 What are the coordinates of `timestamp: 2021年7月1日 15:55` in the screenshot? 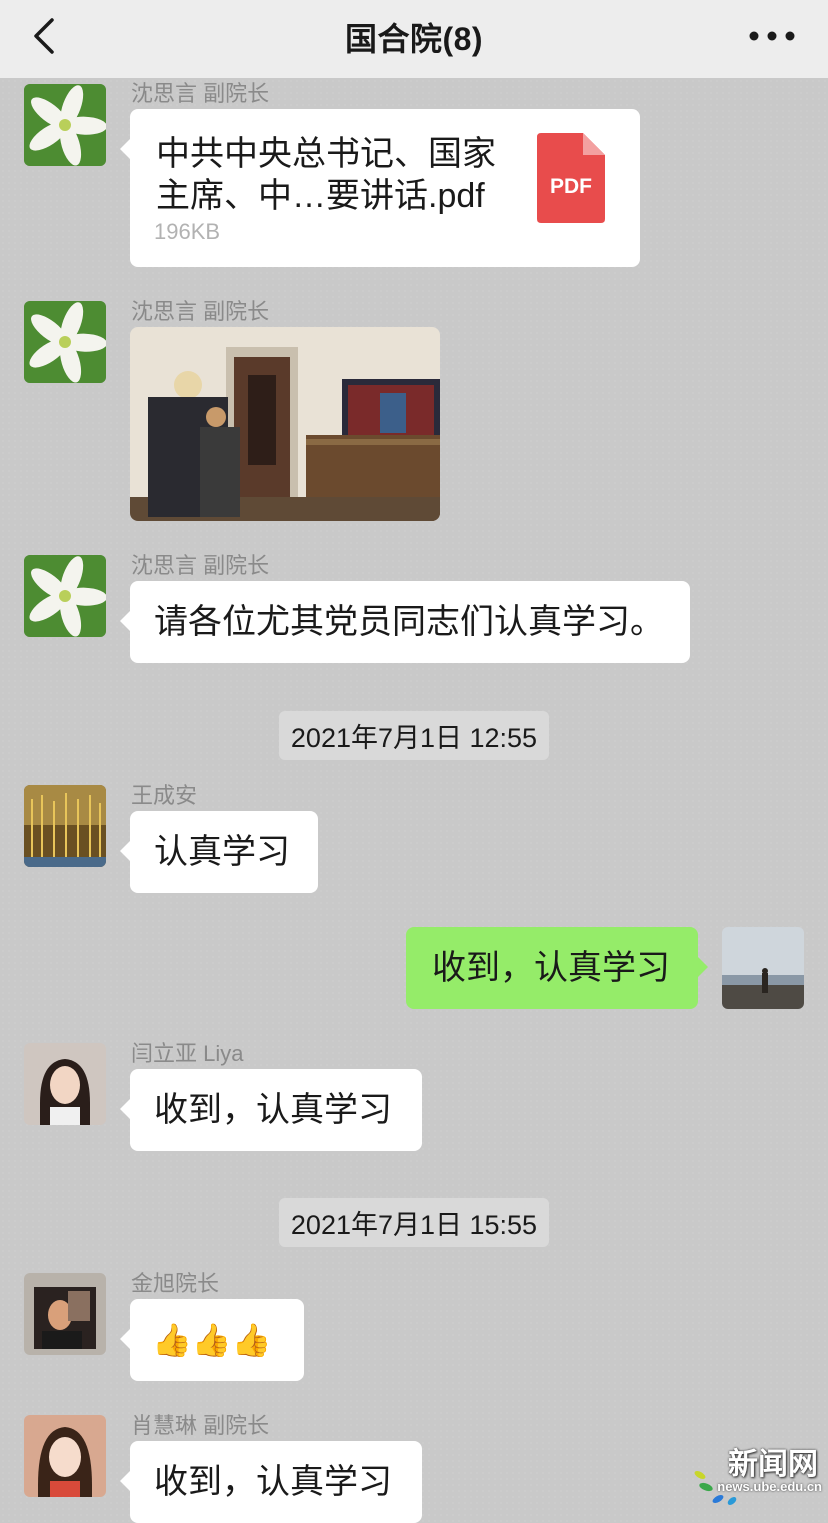 It's located at (414, 1222).